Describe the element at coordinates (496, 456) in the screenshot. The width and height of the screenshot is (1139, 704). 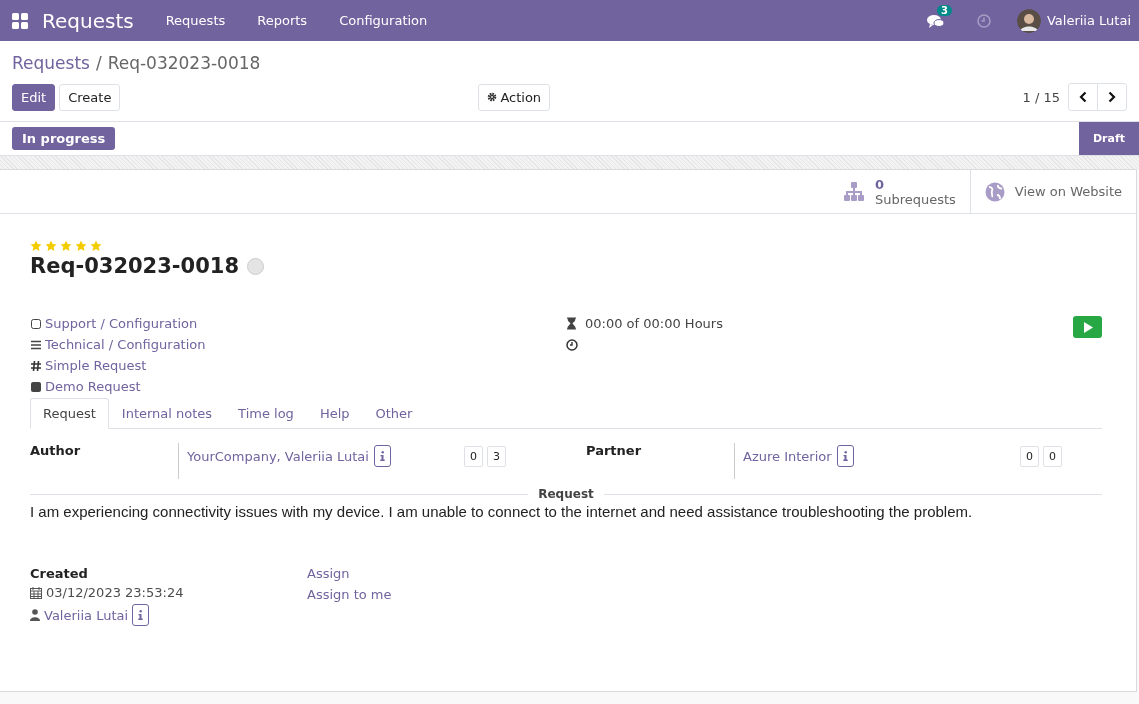
I see `count-badge: 3` at that location.